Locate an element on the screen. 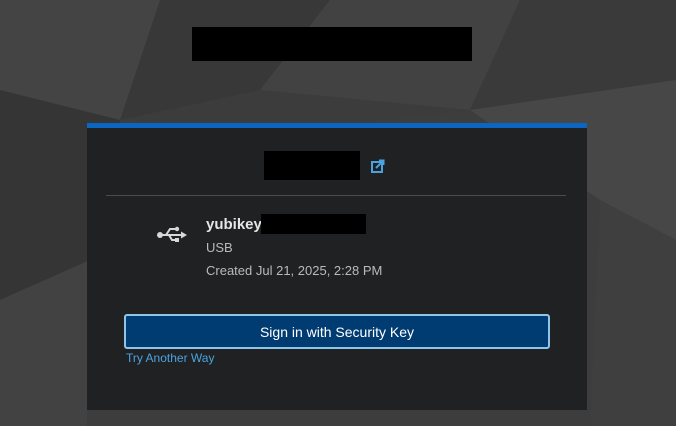  header-redacted is located at coordinates (332, 44).